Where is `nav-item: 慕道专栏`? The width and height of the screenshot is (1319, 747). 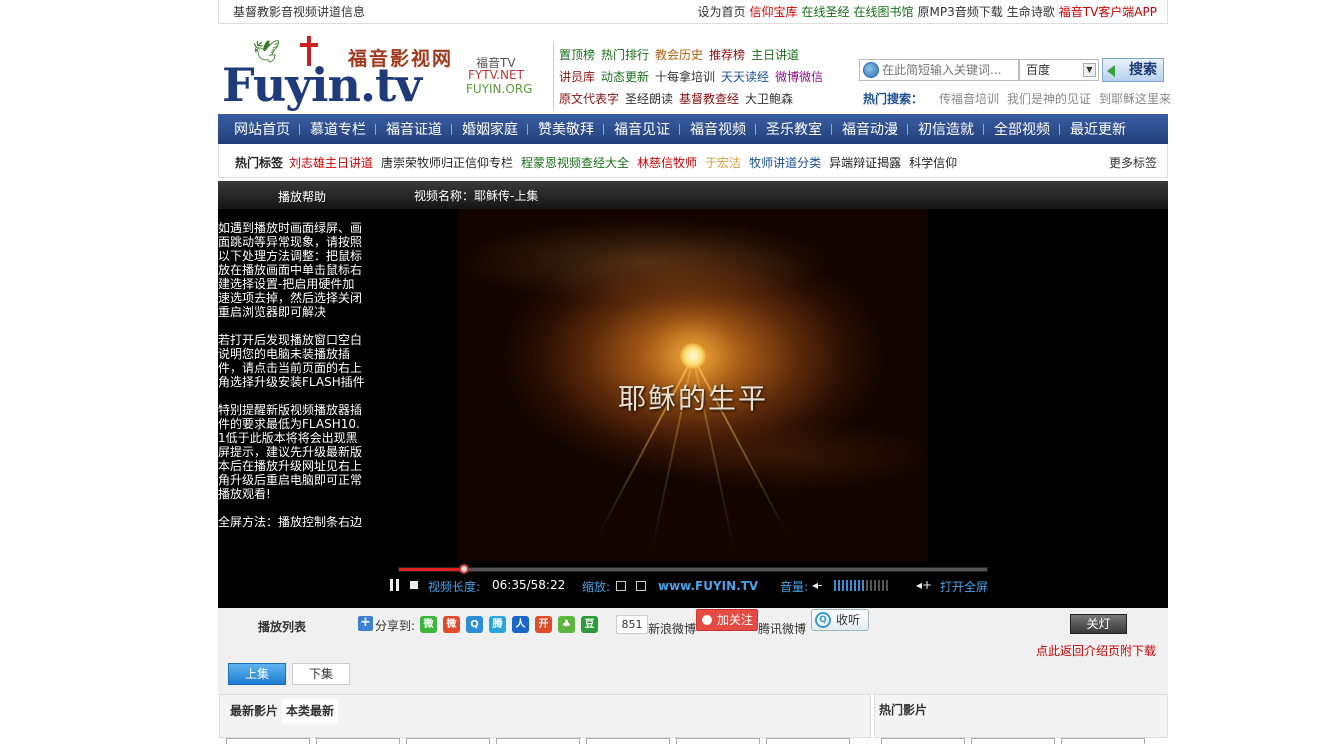 nav-item: 慕道专栏 is located at coordinates (337, 129).